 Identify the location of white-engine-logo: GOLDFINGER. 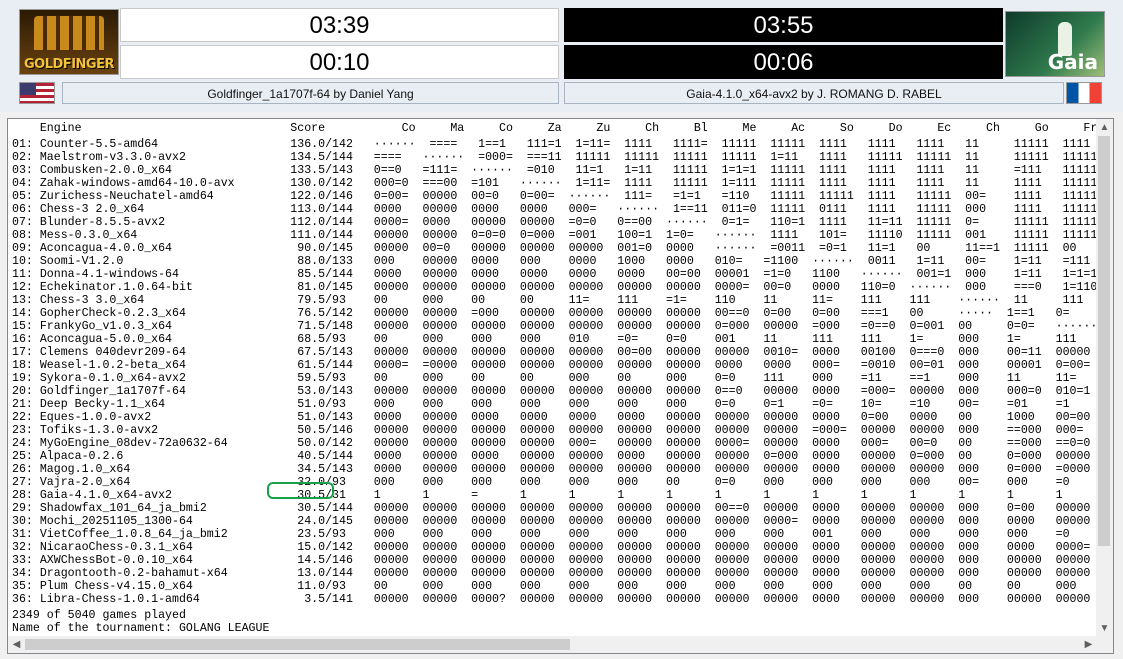
(69, 42).